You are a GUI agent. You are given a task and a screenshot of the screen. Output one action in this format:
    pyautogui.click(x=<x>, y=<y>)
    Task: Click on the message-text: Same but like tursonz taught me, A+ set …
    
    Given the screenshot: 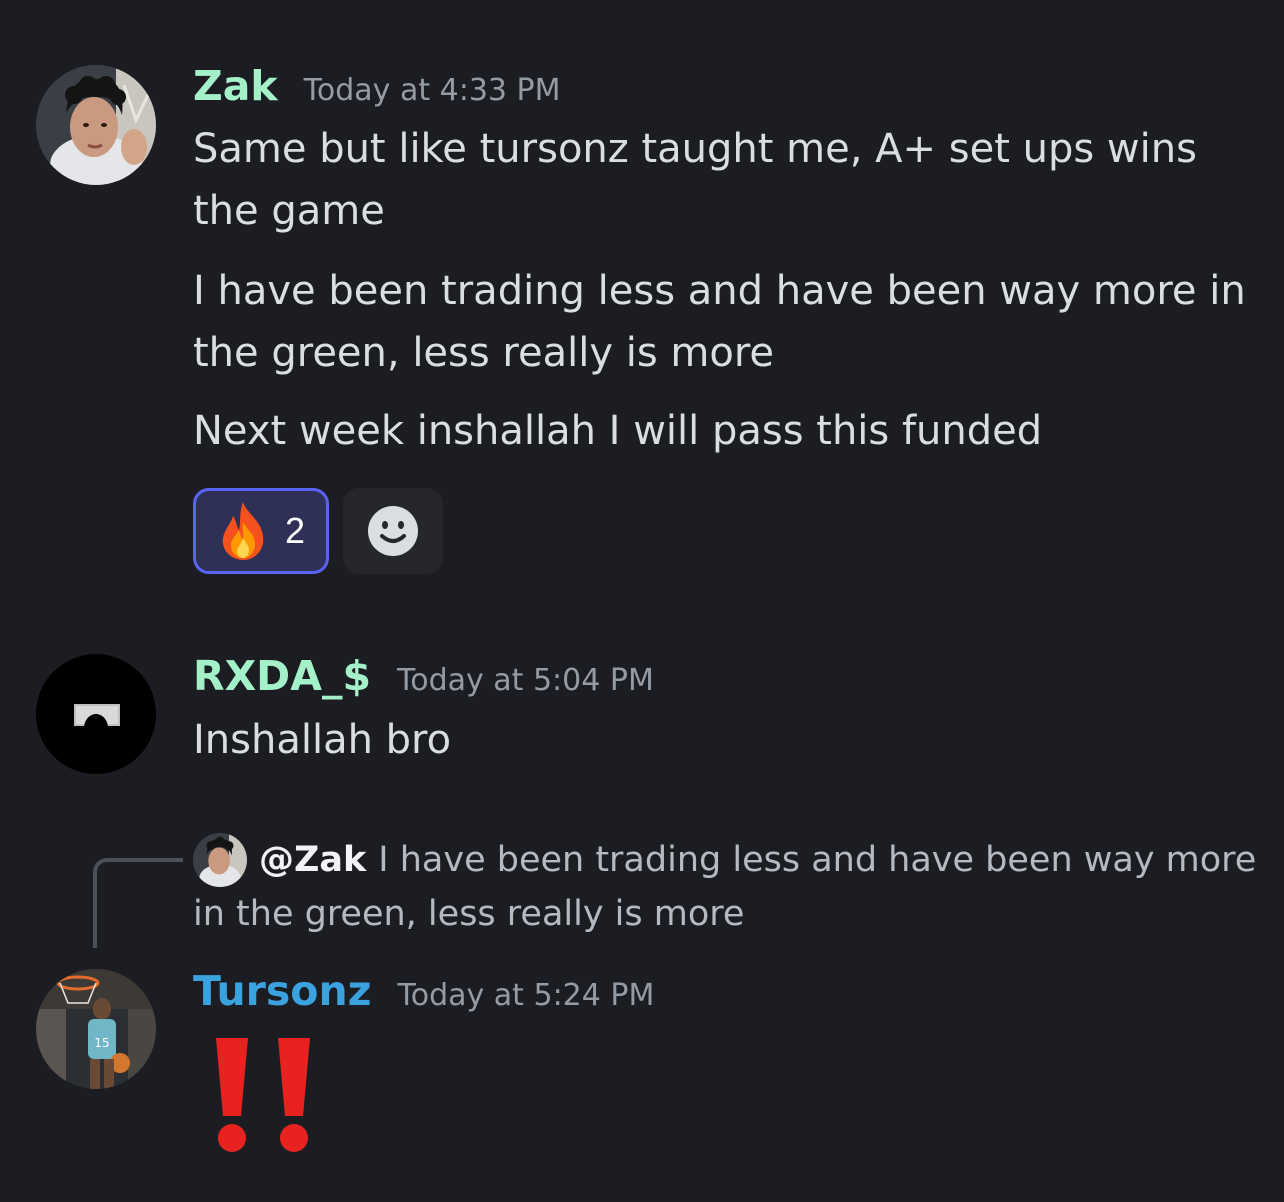 What is the action you would take?
    pyautogui.click(x=695, y=180)
    